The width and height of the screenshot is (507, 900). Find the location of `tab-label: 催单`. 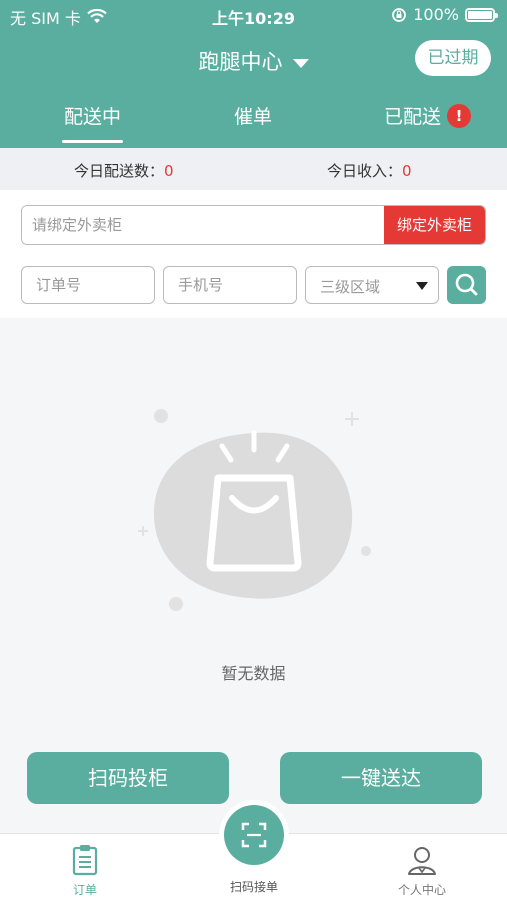

tab-label: 催单 is located at coordinates (253, 117).